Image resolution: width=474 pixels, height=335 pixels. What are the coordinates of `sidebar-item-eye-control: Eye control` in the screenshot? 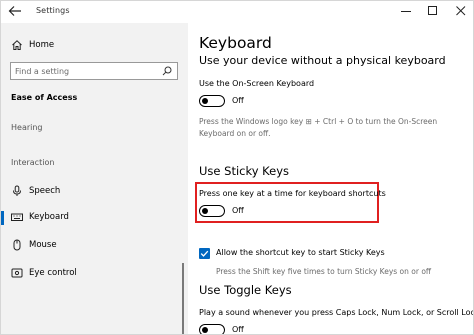 It's located at (94, 274).